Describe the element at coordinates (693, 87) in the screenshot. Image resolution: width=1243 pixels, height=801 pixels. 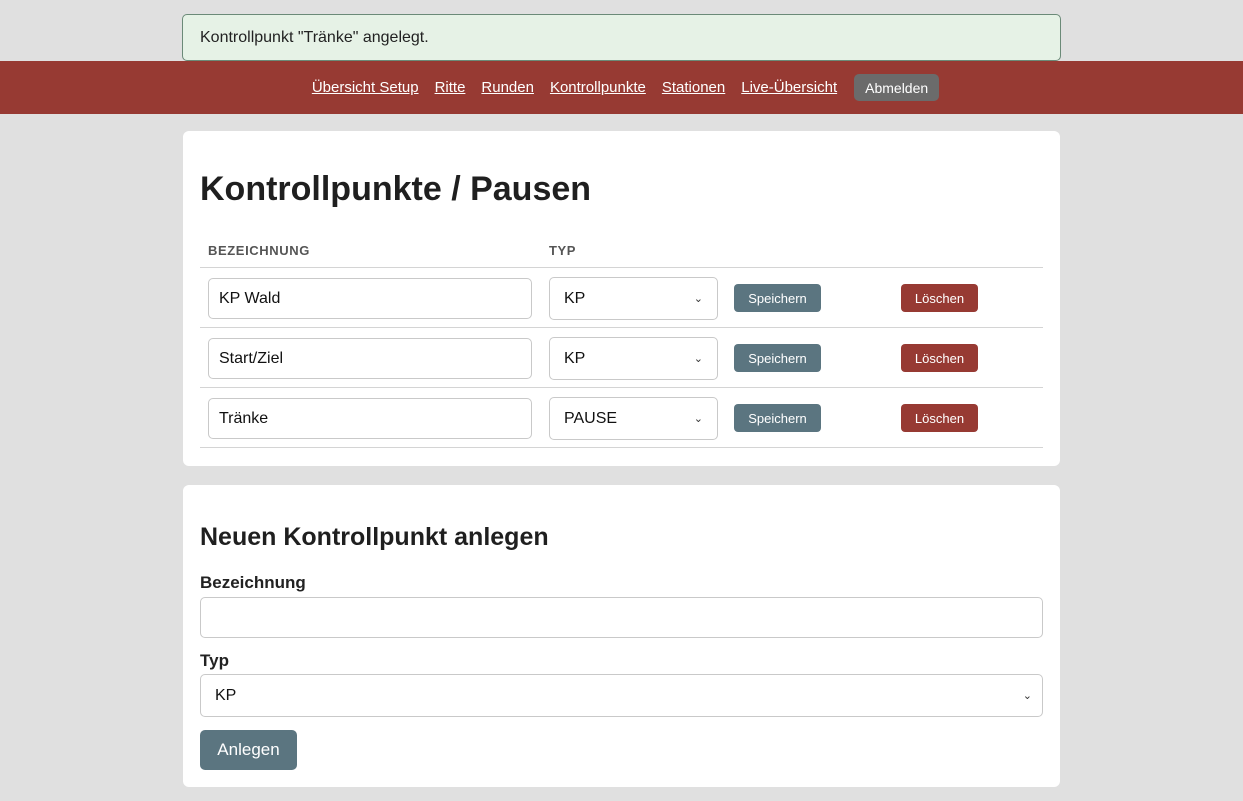
I see `nav-link-stationen: Stationen` at that location.